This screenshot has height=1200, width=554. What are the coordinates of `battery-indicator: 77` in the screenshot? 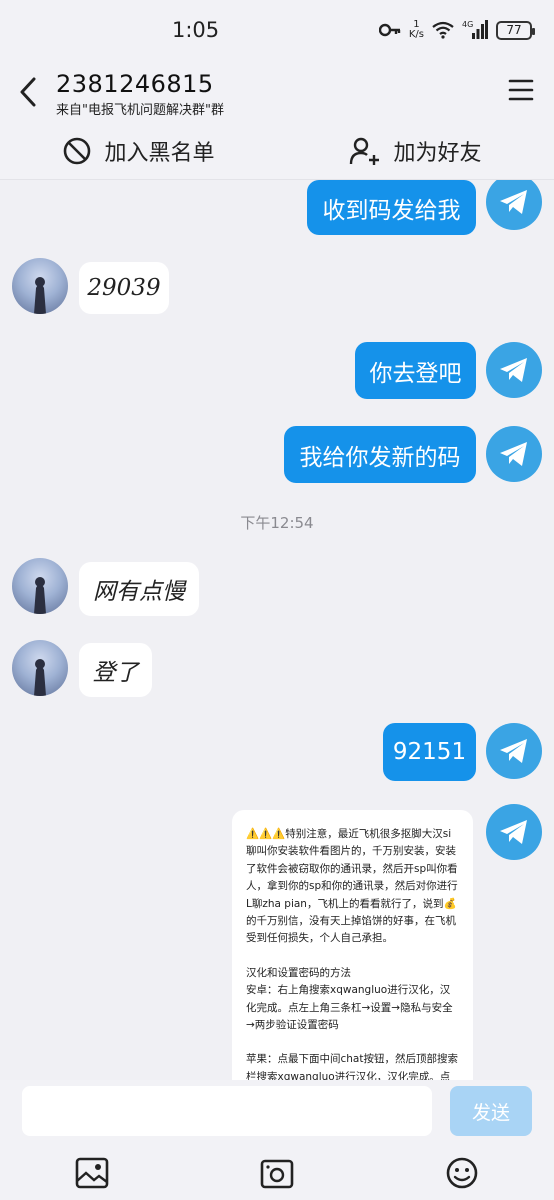 It's located at (515, 30).